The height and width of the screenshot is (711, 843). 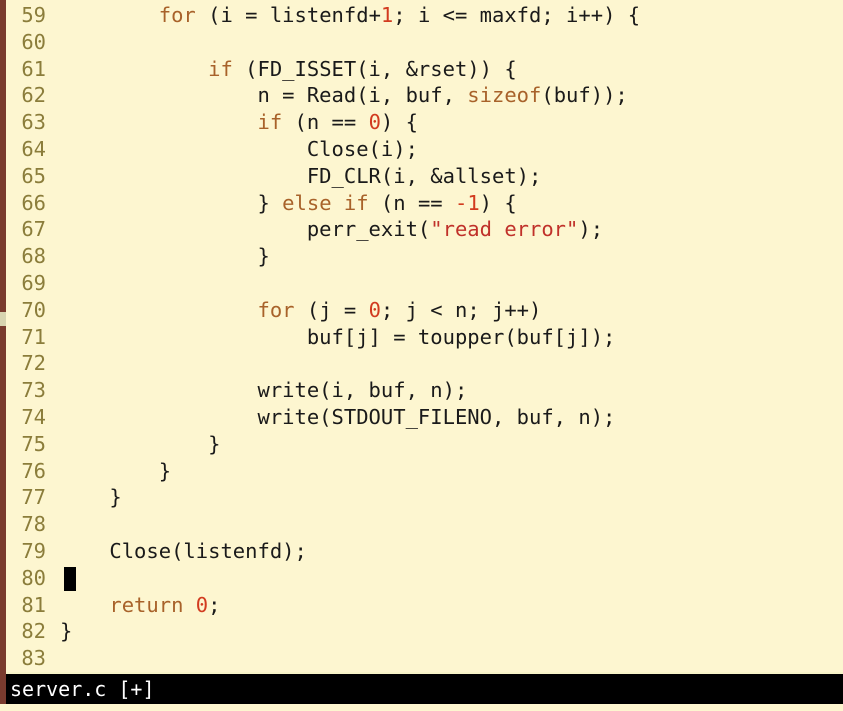 What do you see at coordinates (232, 149) in the screenshot?
I see `line-source: Close(i);` at bounding box center [232, 149].